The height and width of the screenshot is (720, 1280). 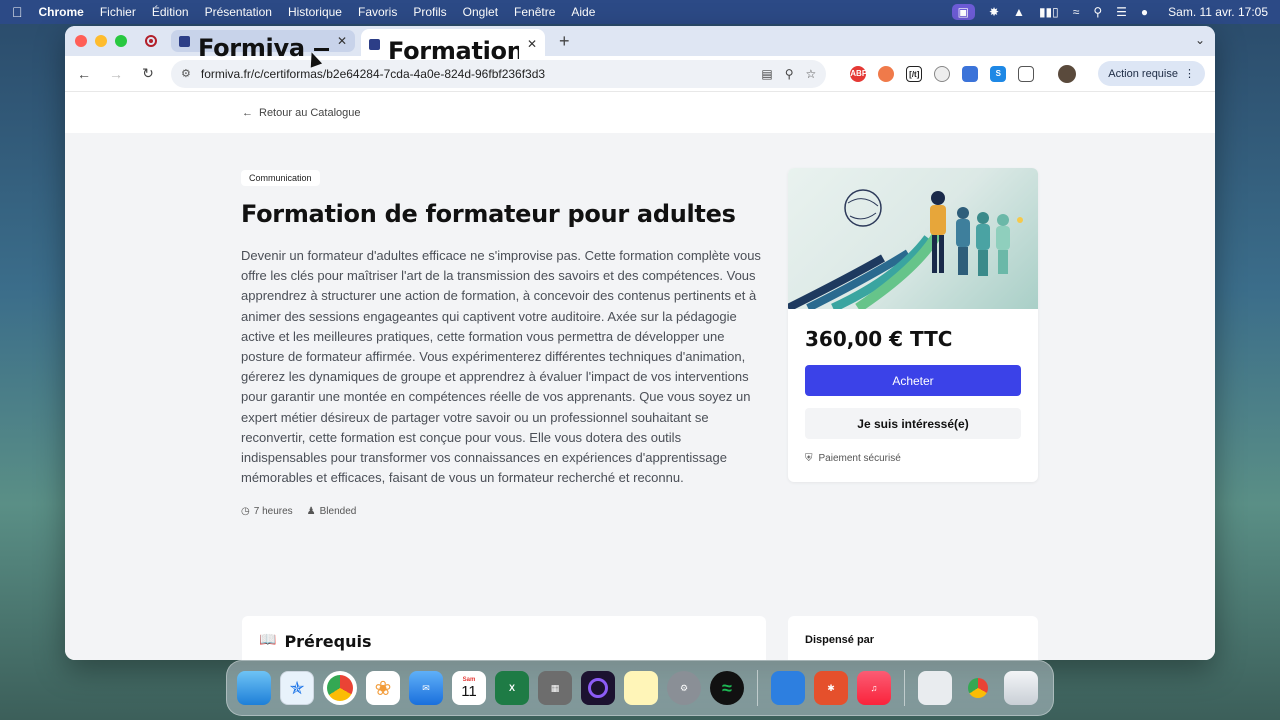 What do you see at coordinates (905, 249) in the screenshot?
I see `course-illustration-svg` at bounding box center [905, 249].